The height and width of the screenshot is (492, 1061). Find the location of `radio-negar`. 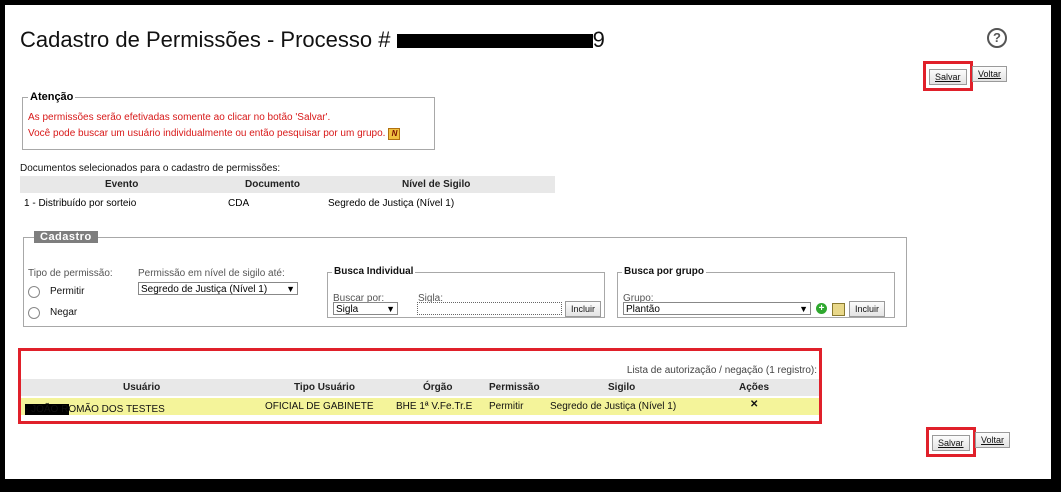

radio-negar is located at coordinates (34, 313).